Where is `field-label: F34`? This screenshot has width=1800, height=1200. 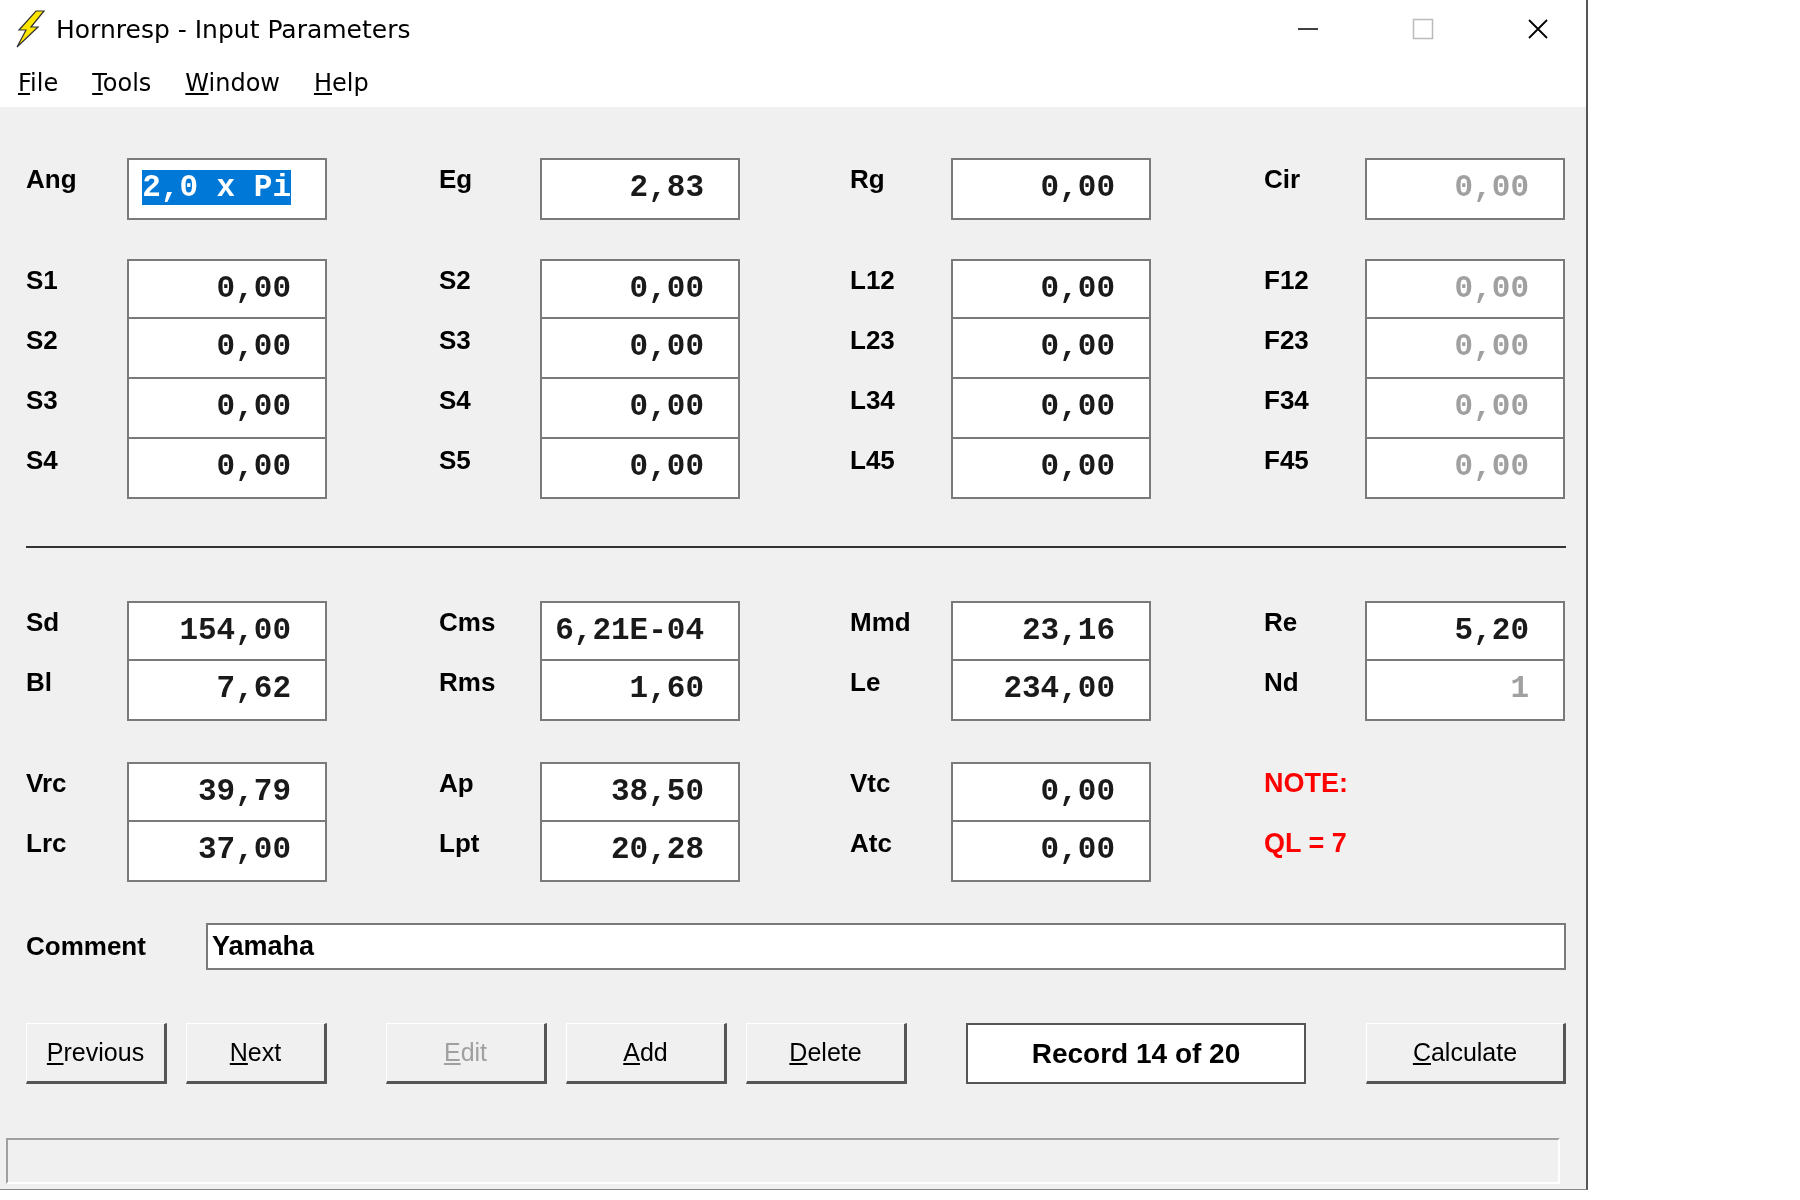 field-label: F34 is located at coordinates (1287, 400).